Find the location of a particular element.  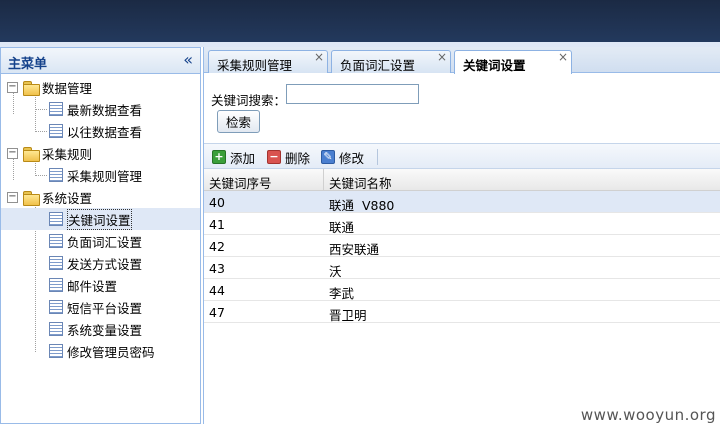

main-menu-header: 主菜单 « is located at coordinates (100, 61).